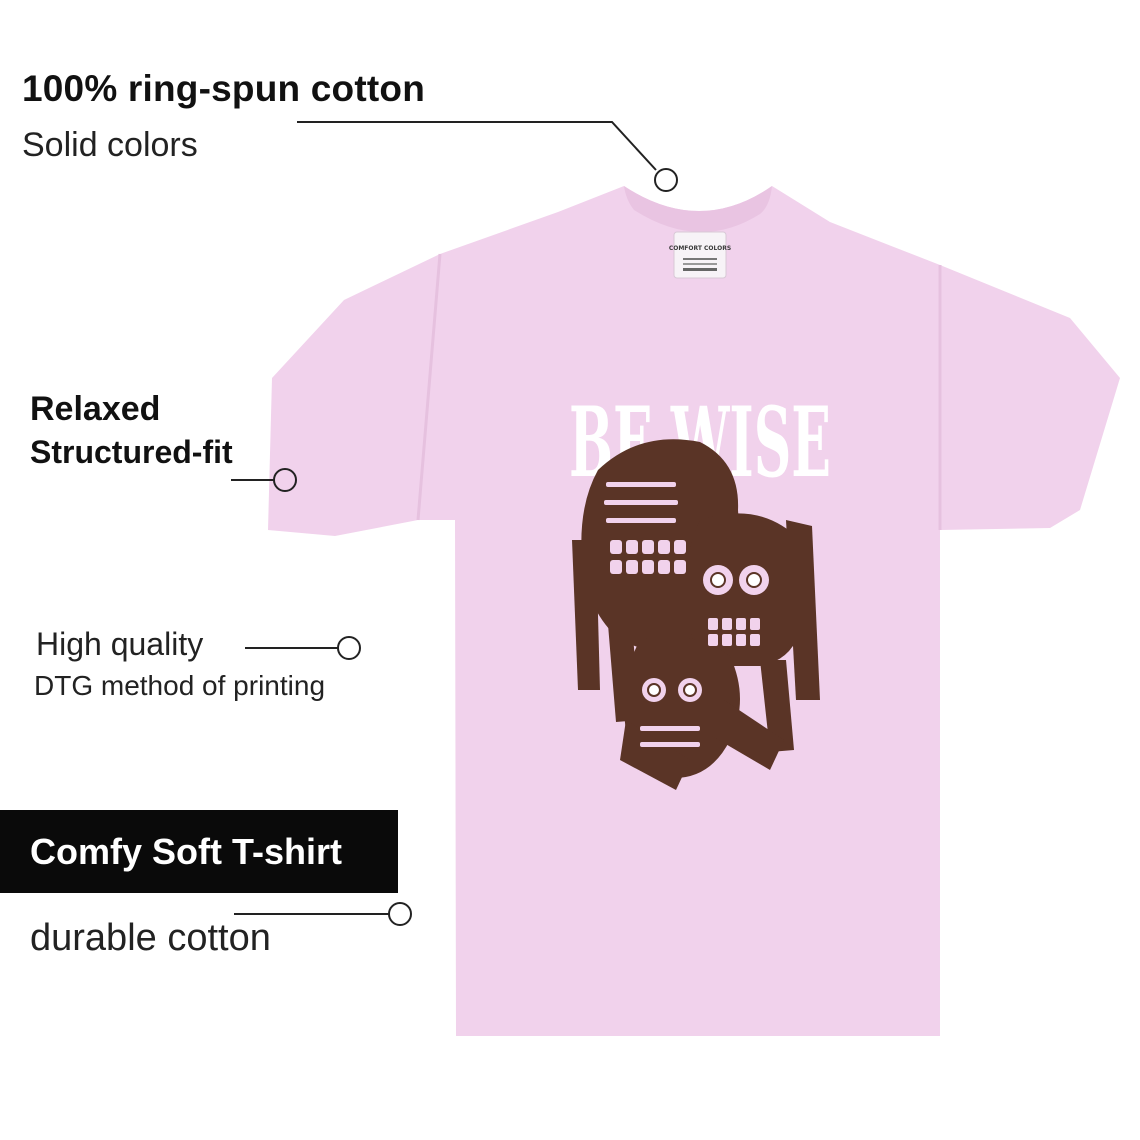 This screenshot has width=1140, height=1140. What do you see at coordinates (186, 851) in the screenshot?
I see `comfy-badge-label: Comfy Soft T-shirt` at bounding box center [186, 851].